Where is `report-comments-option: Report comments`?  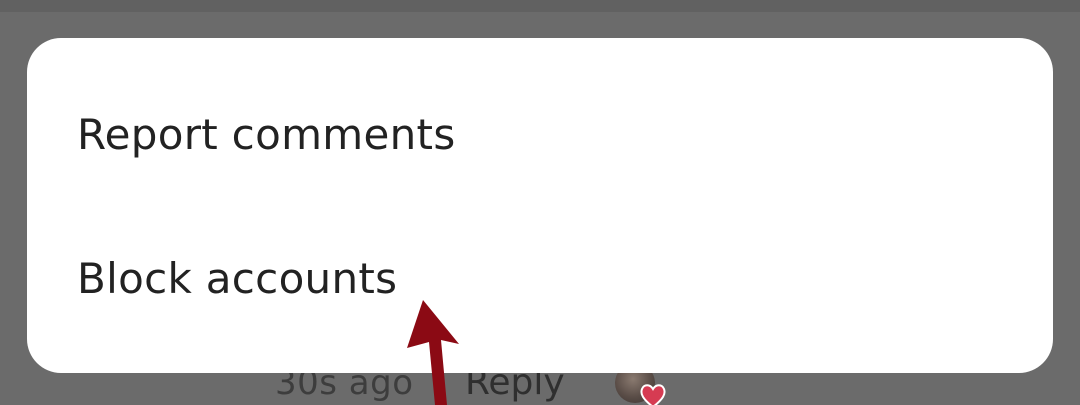 report-comments-option: Report comments is located at coordinates (266, 134).